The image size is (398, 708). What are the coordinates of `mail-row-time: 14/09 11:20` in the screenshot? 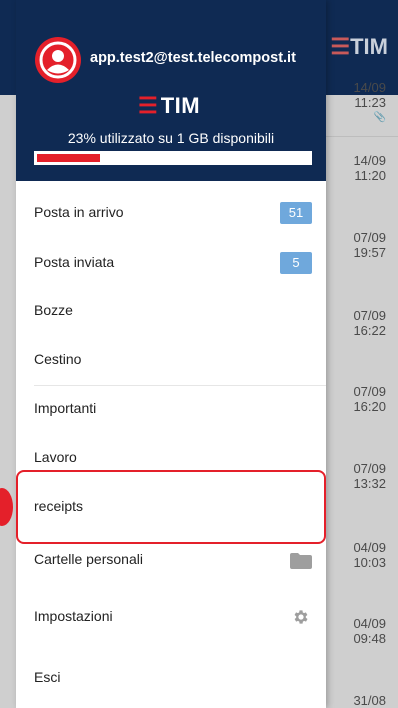 It's located at (369, 168).